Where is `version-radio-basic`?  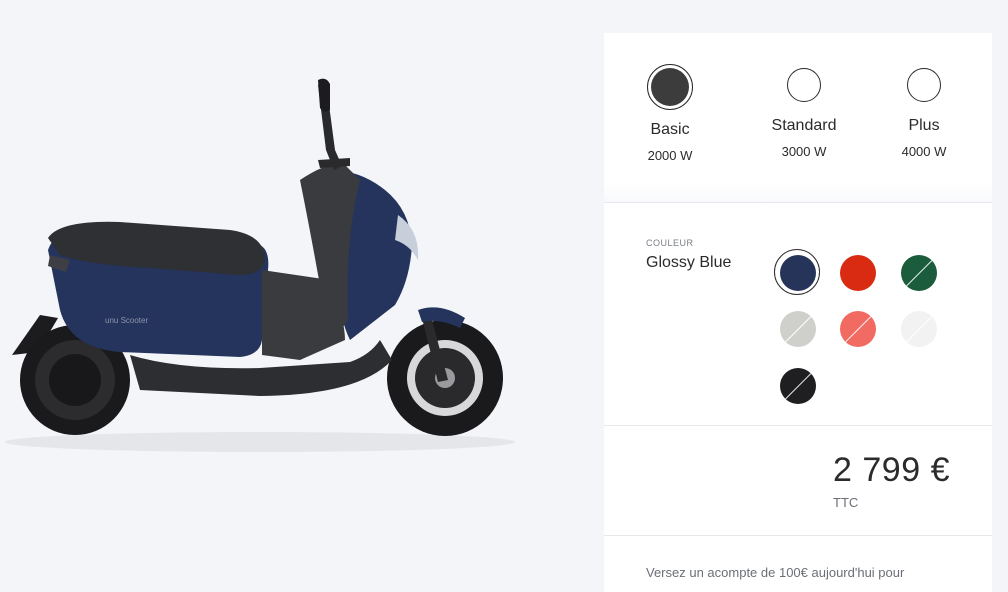
version-radio-basic is located at coordinates (670, 87).